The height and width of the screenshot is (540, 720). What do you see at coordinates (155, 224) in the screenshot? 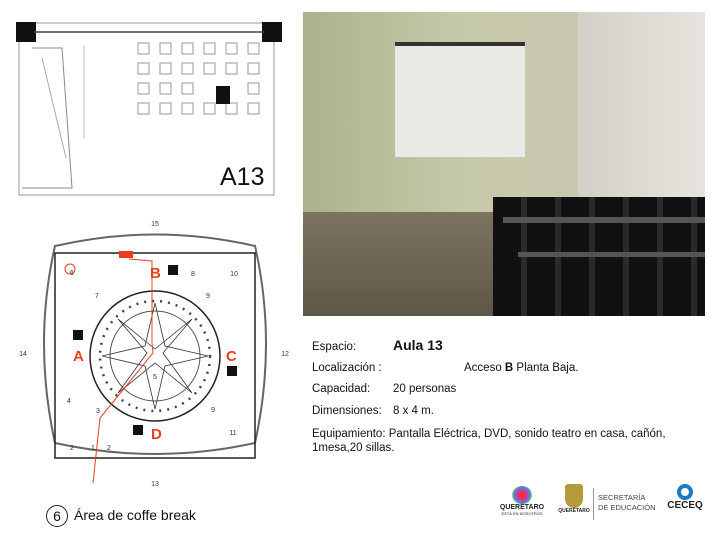
I see `zone-15: 15` at bounding box center [155, 224].